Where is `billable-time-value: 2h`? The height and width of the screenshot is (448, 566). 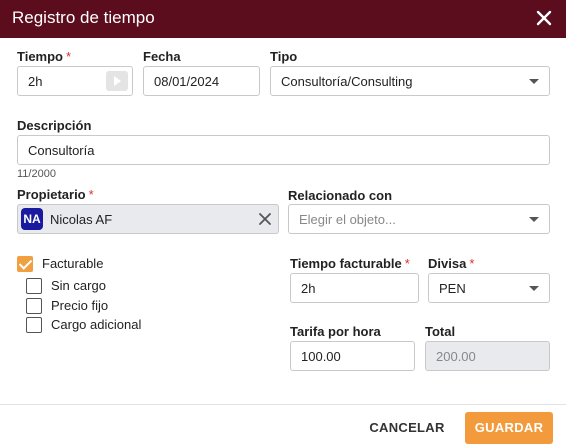
billable-time-value: 2h is located at coordinates (308, 288).